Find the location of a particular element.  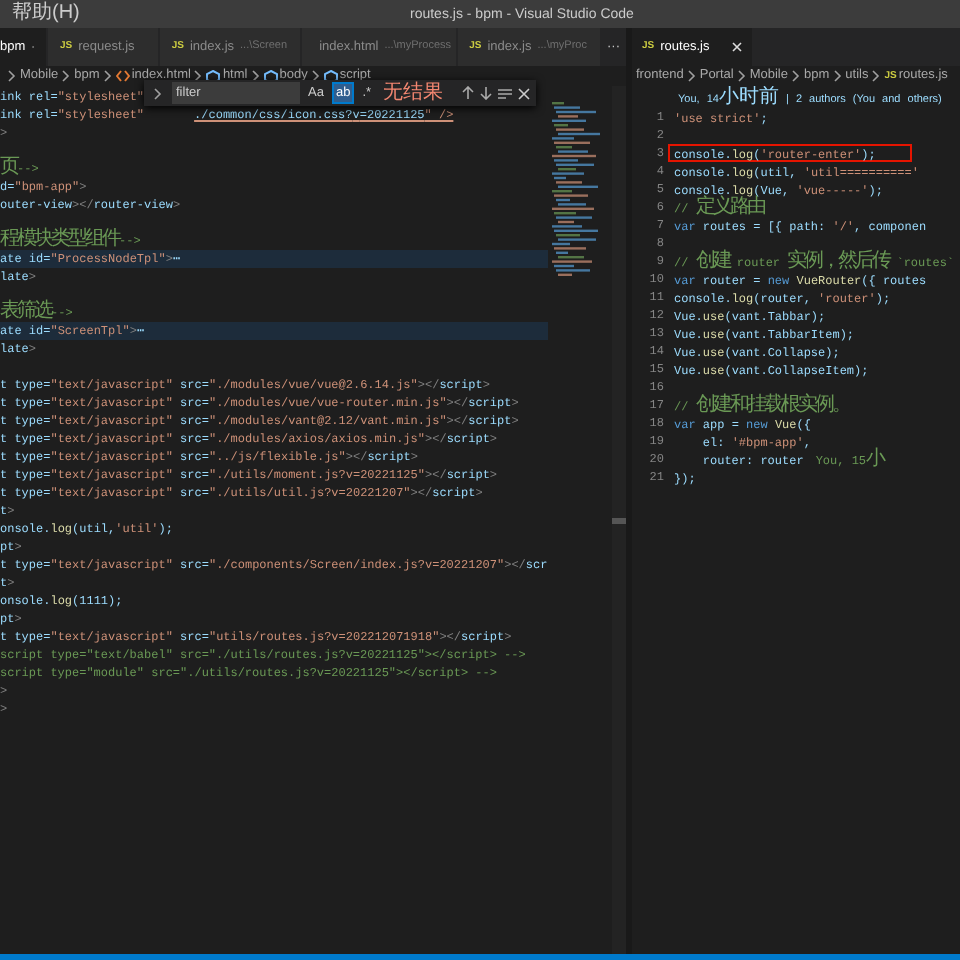

scrollbar is located at coordinates (619, 520).